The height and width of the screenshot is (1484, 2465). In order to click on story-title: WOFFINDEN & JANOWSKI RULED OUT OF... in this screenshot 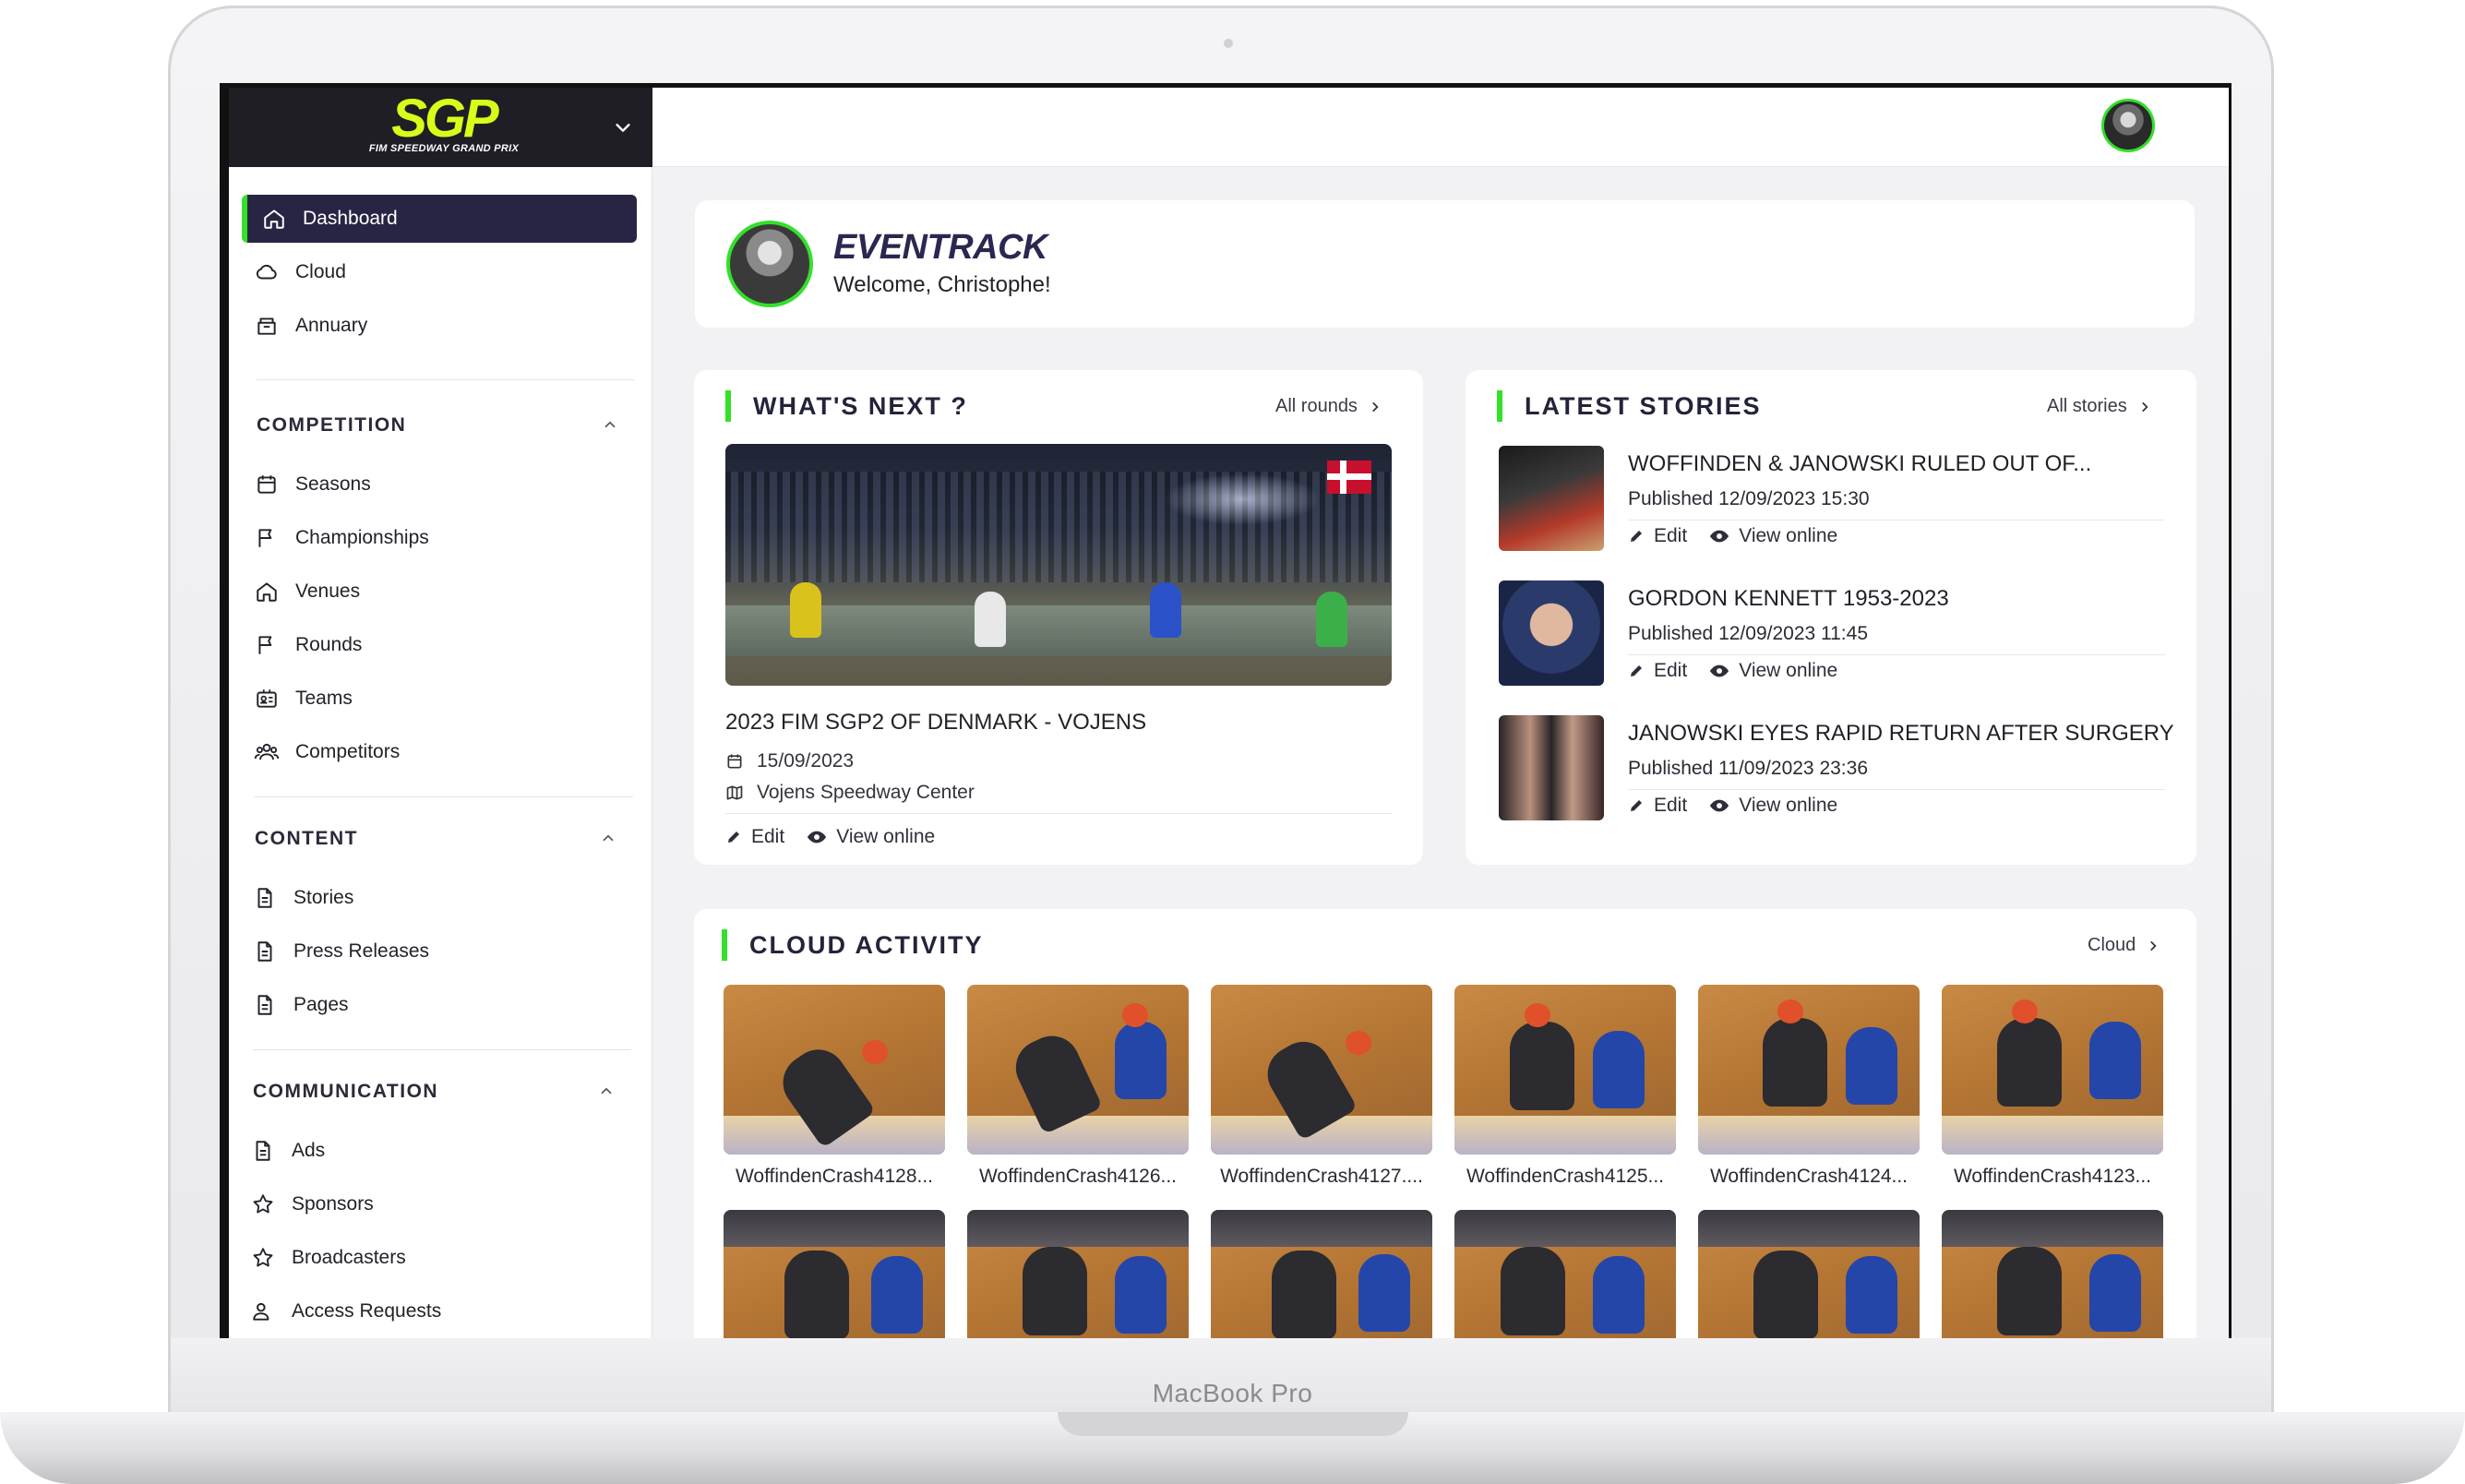, I will do `click(1860, 463)`.